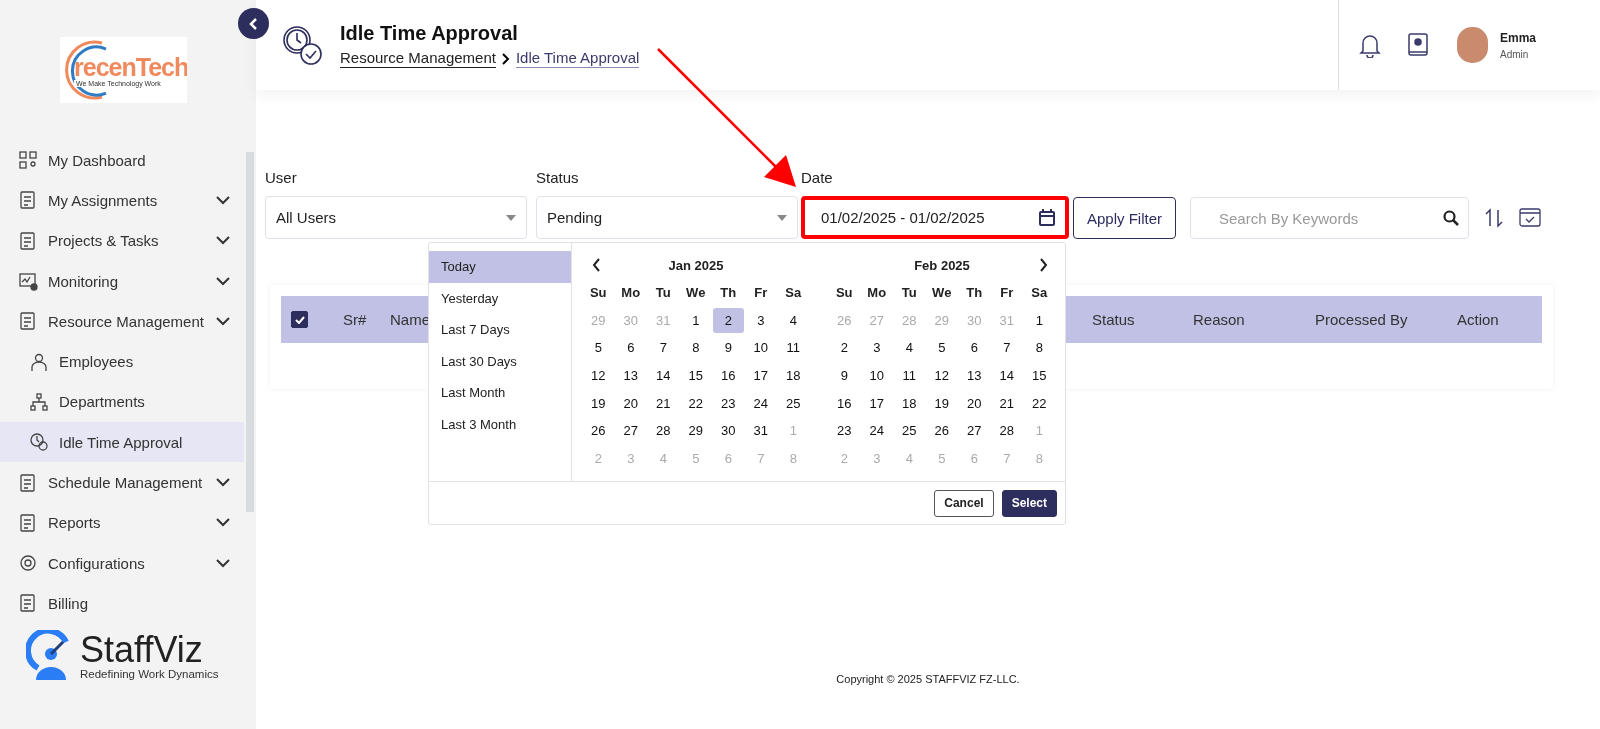 The width and height of the screenshot is (1600, 729). What do you see at coordinates (122, 563) in the screenshot?
I see `nav-item: Configurations` at bounding box center [122, 563].